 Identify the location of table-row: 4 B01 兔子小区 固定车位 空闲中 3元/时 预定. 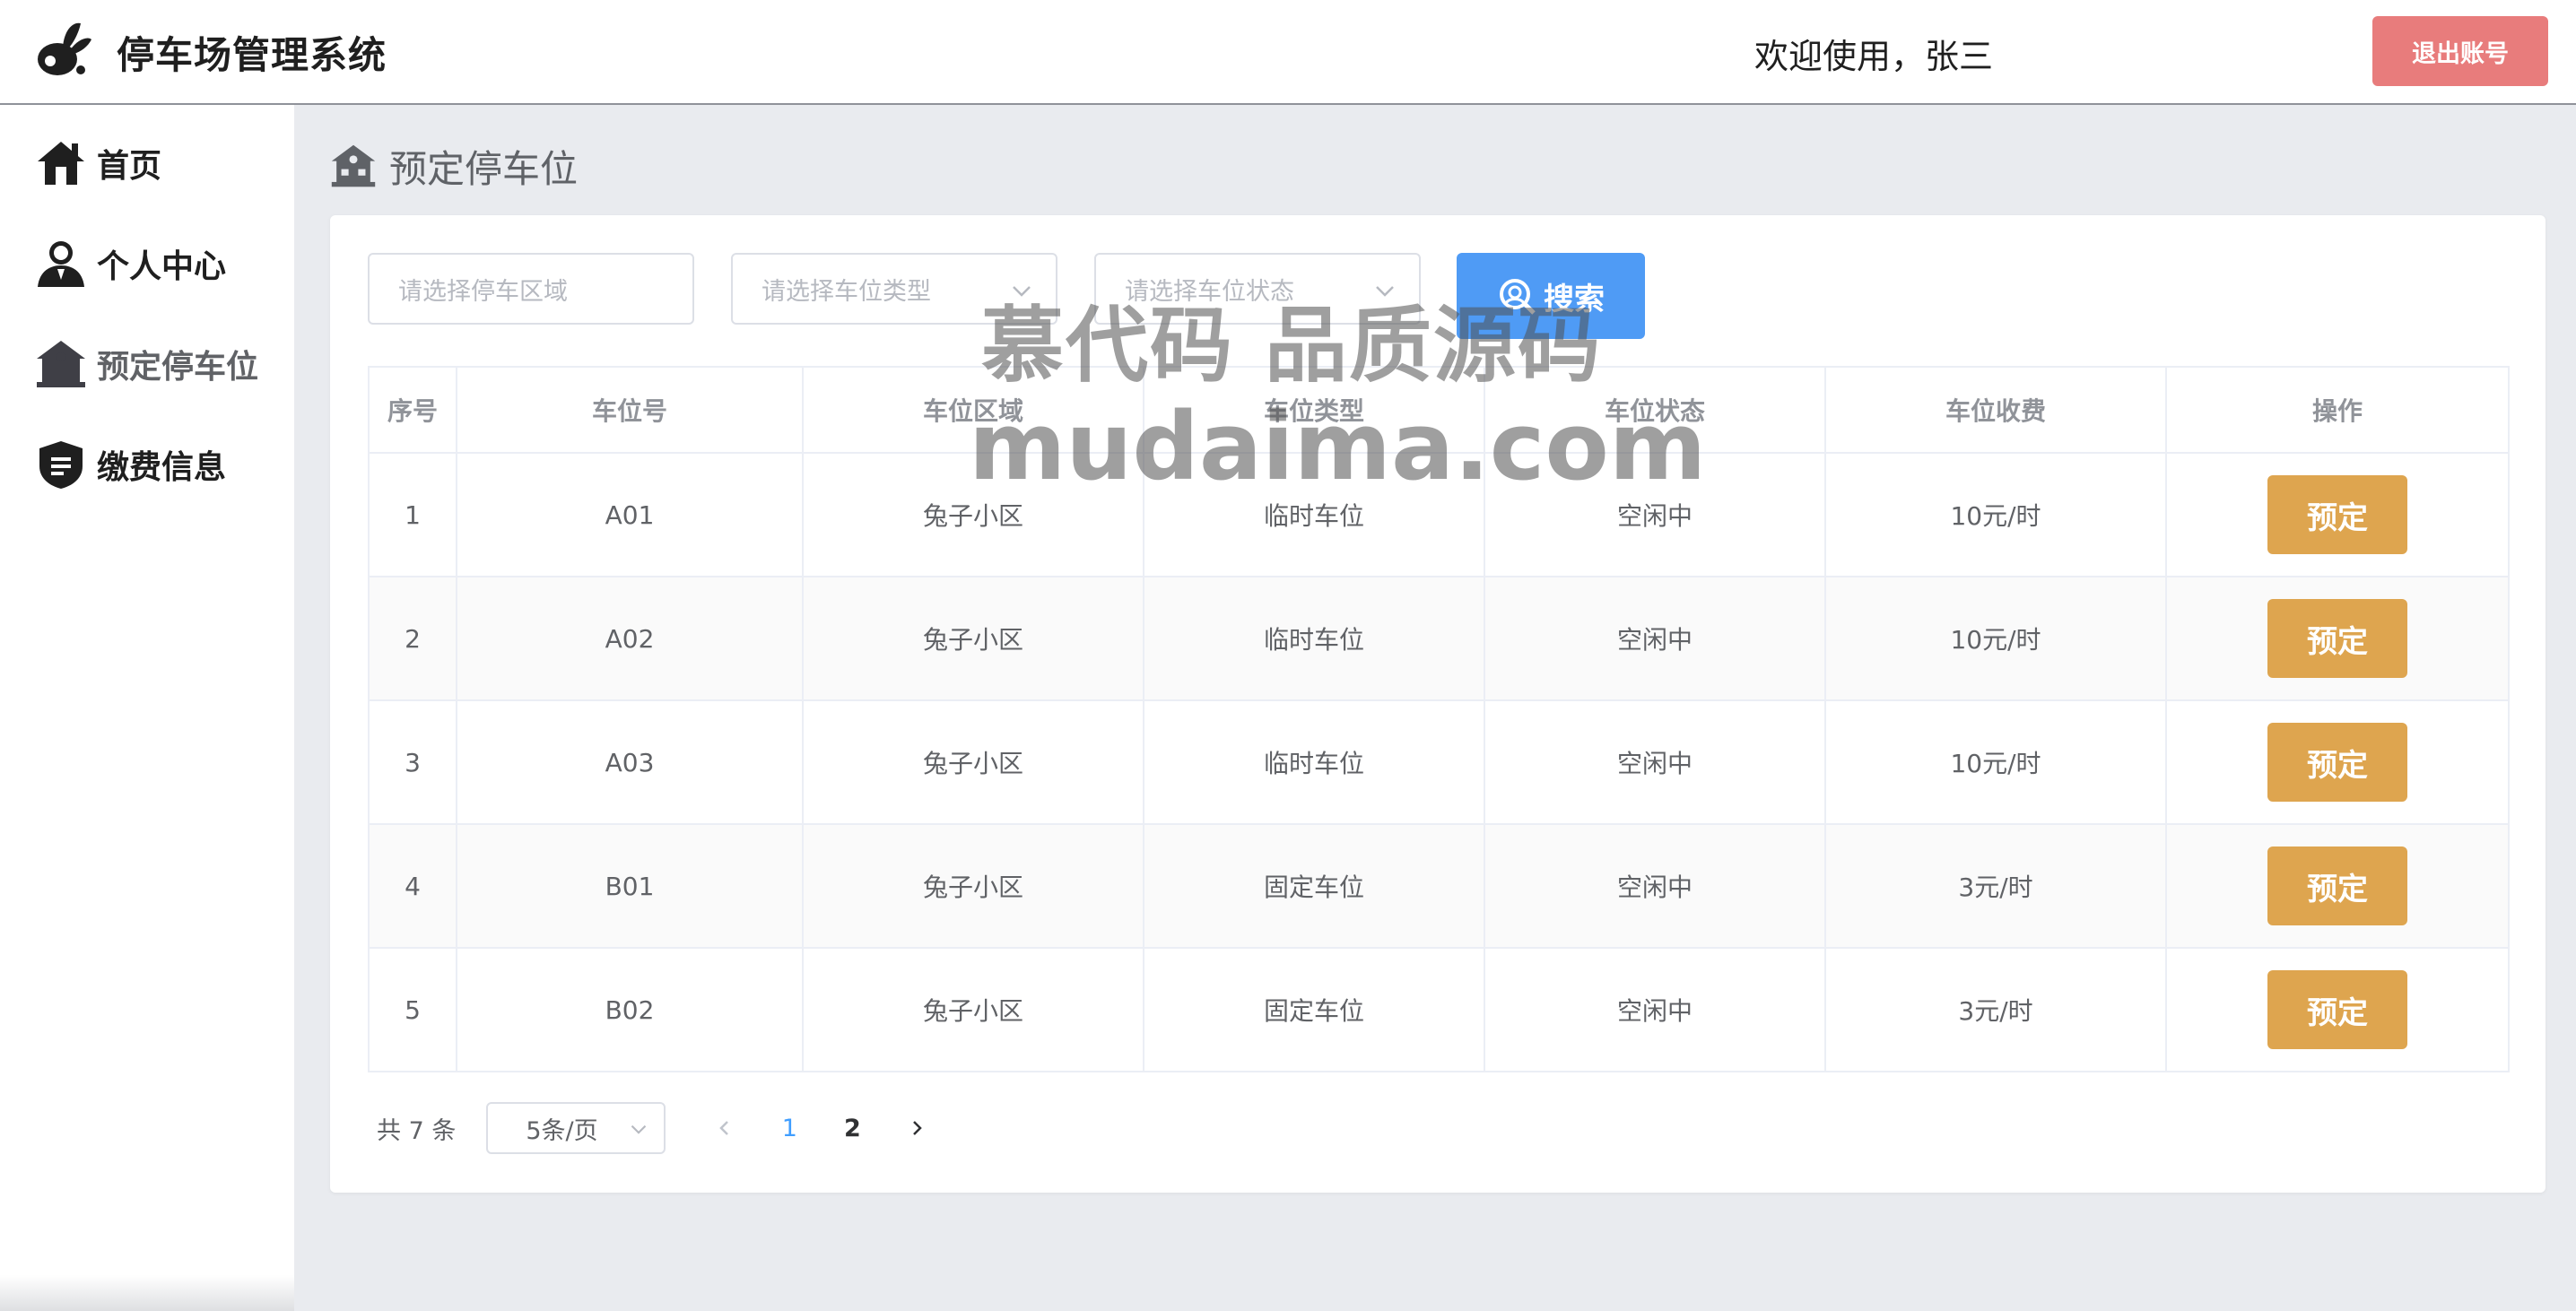
(1439, 886).